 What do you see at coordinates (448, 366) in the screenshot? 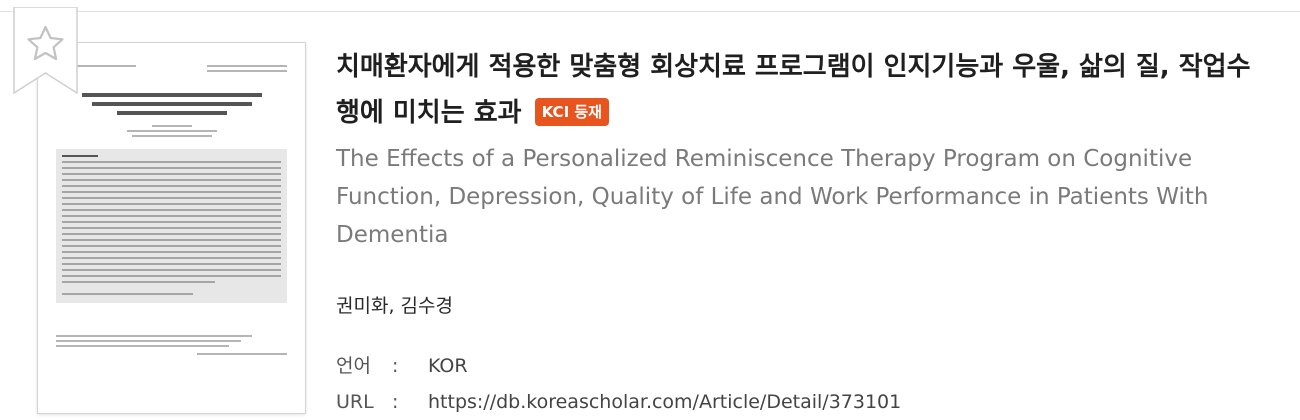
I see `meta-value-language: KOR` at bounding box center [448, 366].